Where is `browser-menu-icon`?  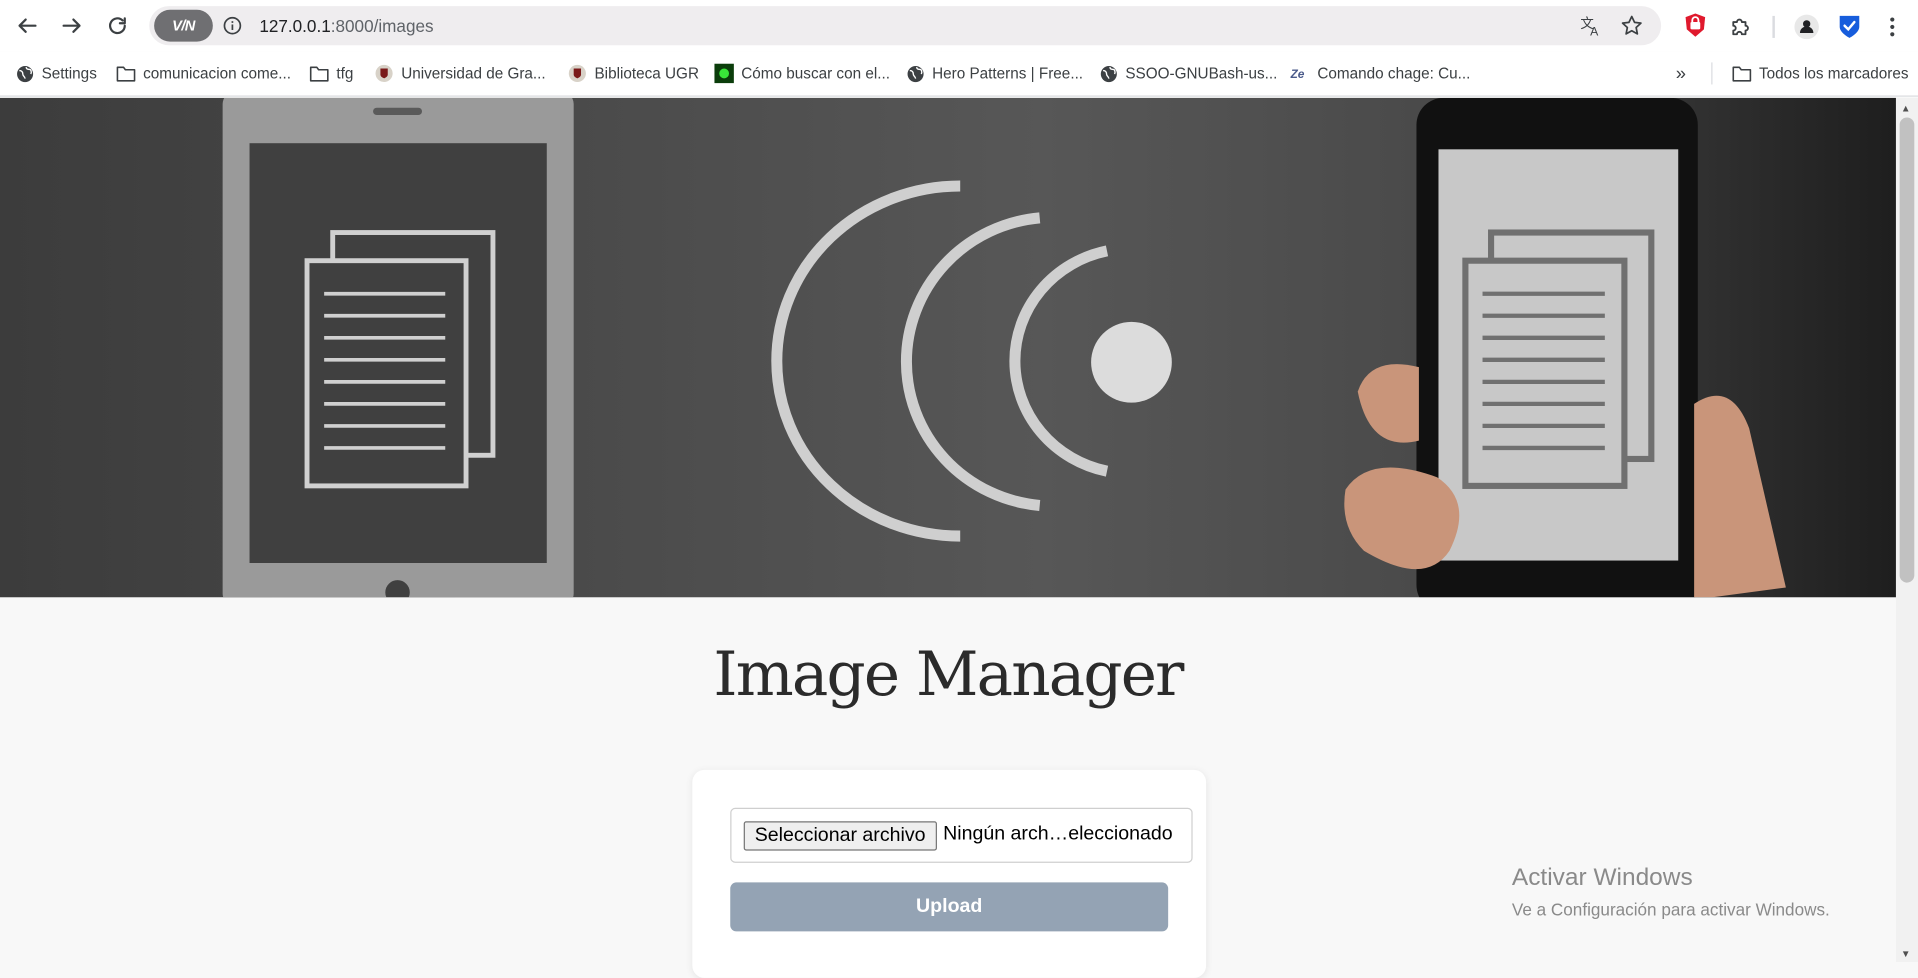 browser-menu-icon is located at coordinates (1892, 26).